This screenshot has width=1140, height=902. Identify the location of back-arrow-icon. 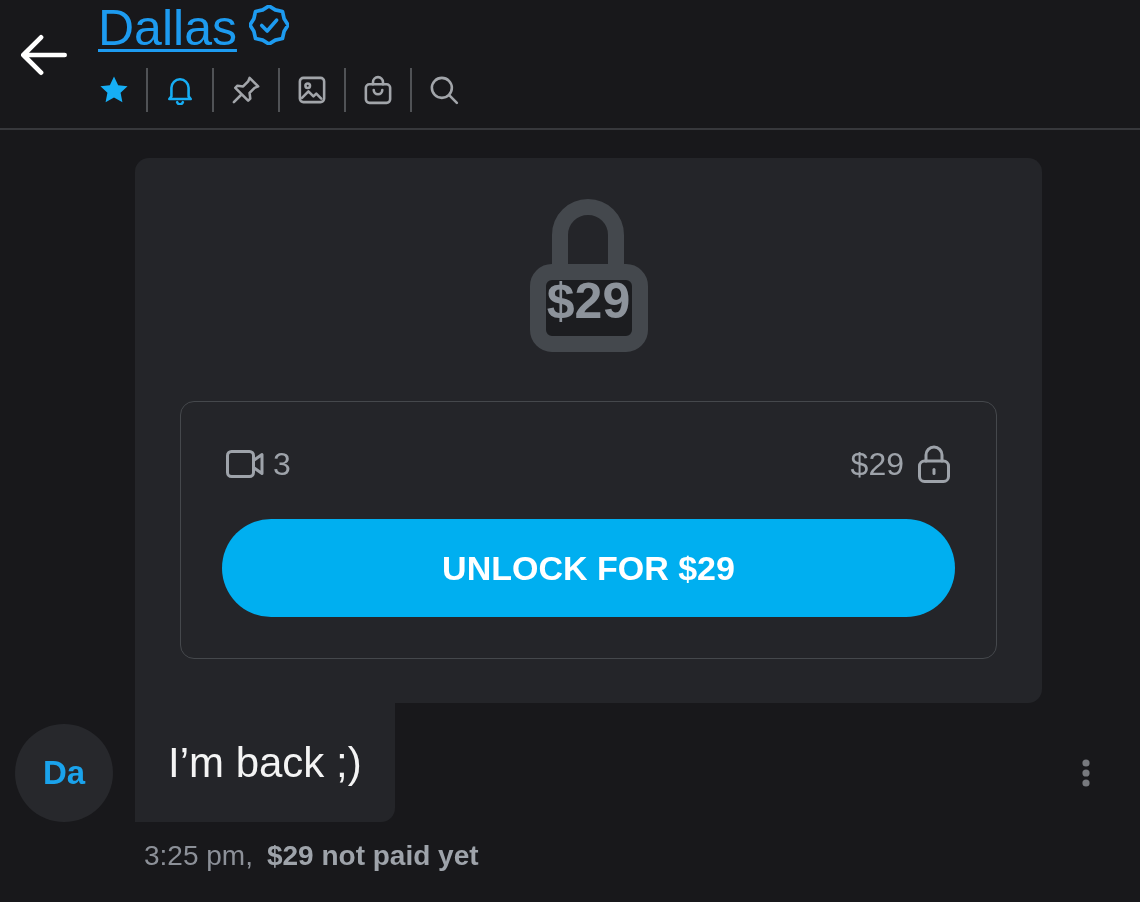
(44, 55).